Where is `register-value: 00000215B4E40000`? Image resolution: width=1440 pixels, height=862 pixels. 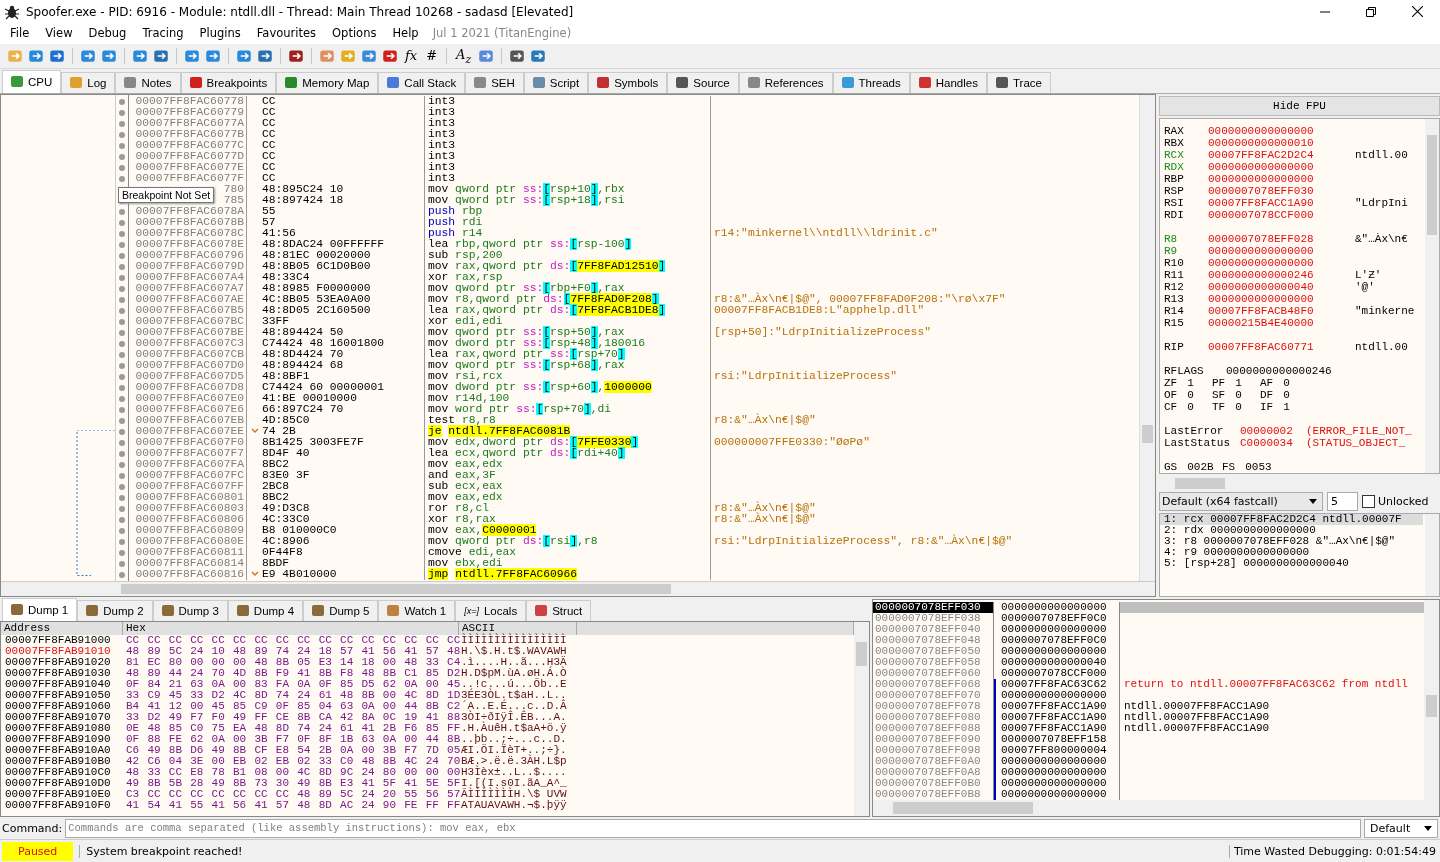
register-value: 00000215B4E40000 is located at coordinates (1281, 322).